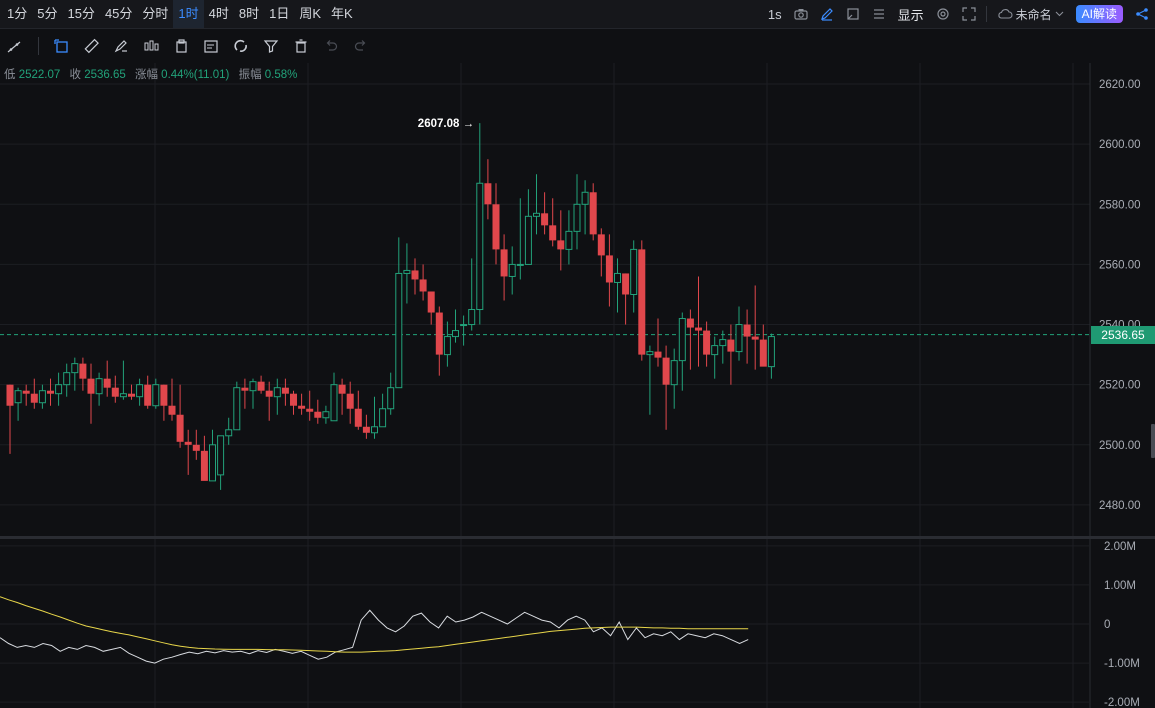 The width and height of the screenshot is (1155, 708). I want to click on low-value: 2522.07, so click(39, 75).